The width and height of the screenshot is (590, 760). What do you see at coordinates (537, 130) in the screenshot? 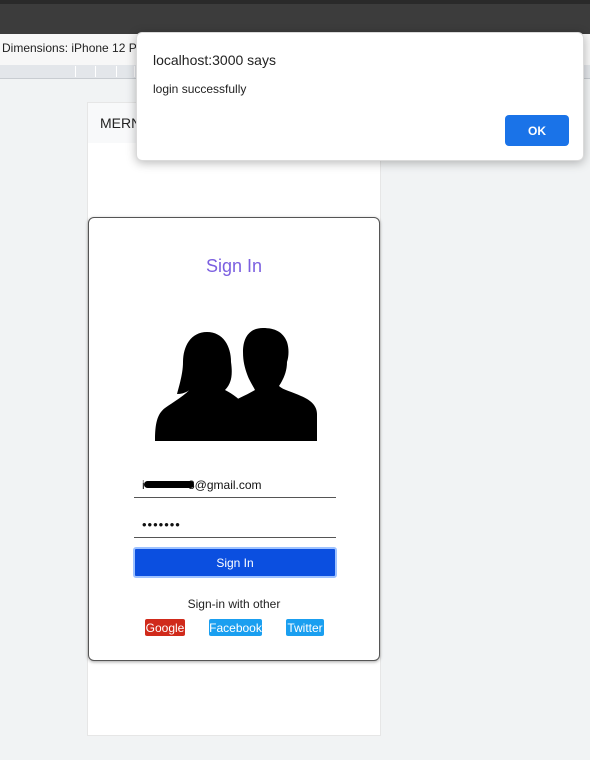
I see `dialog-ok-button: OK` at bounding box center [537, 130].